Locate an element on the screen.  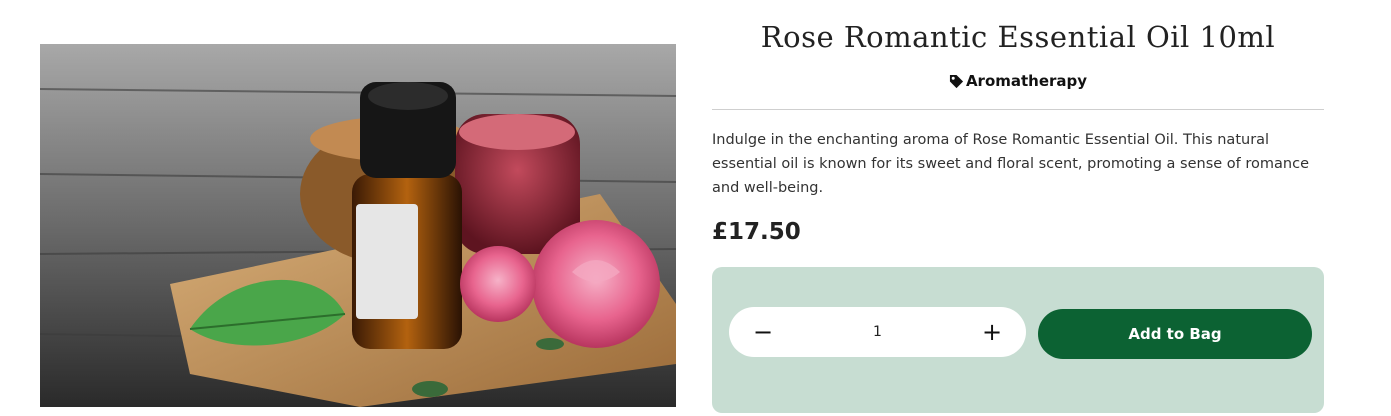
product-price: £17.50 is located at coordinates (756, 232).